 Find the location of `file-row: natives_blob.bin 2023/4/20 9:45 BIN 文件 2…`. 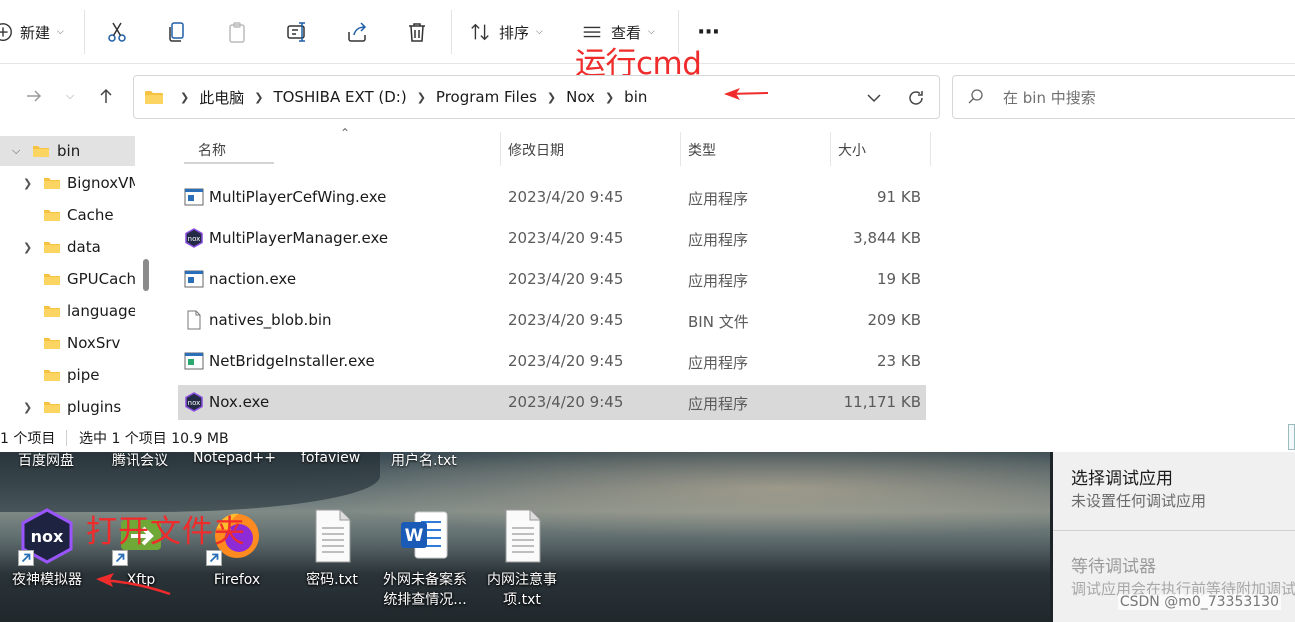

file-row: natives_blob.bin 2023/4/20 9:45 BIN 文件 2… is located at coordinates (552, 320).